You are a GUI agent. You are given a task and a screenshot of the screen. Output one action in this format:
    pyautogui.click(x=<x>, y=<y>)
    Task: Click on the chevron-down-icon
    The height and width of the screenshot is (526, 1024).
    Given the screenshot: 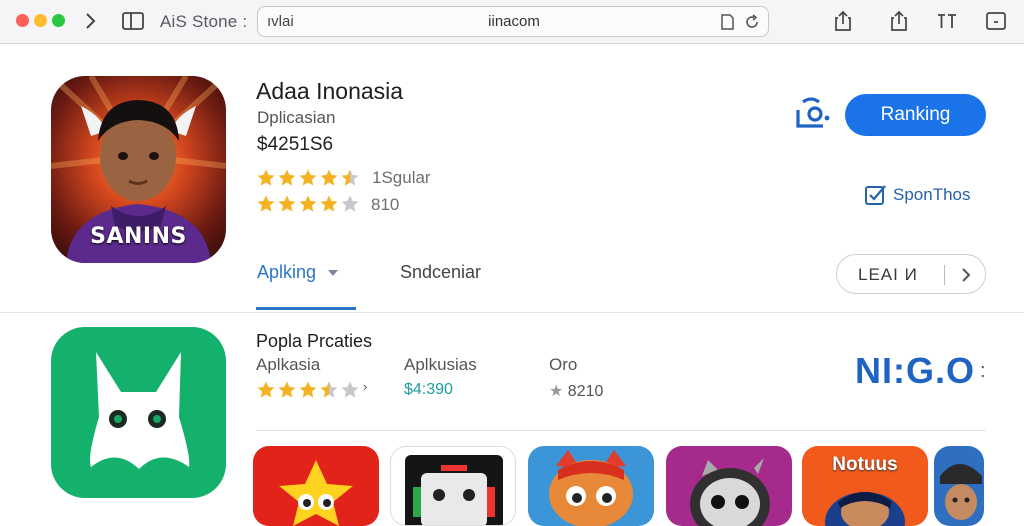 What is the action you would take?
    pyautogui.click(x=333, y=273)
    